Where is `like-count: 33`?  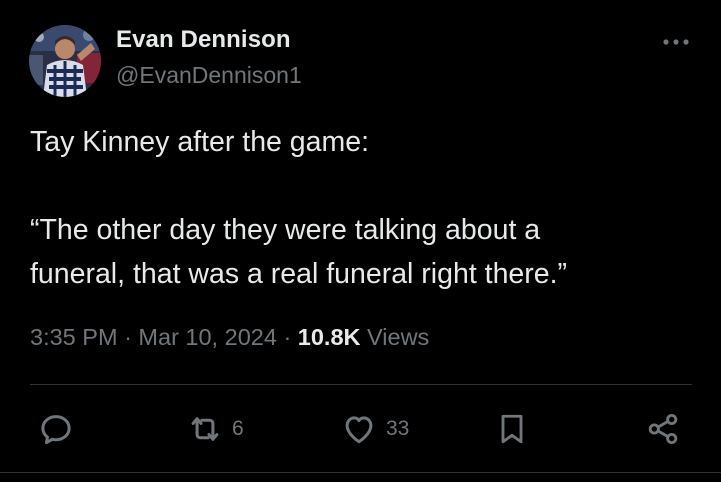
like-count: 33 is located at coordinates (398, 428).